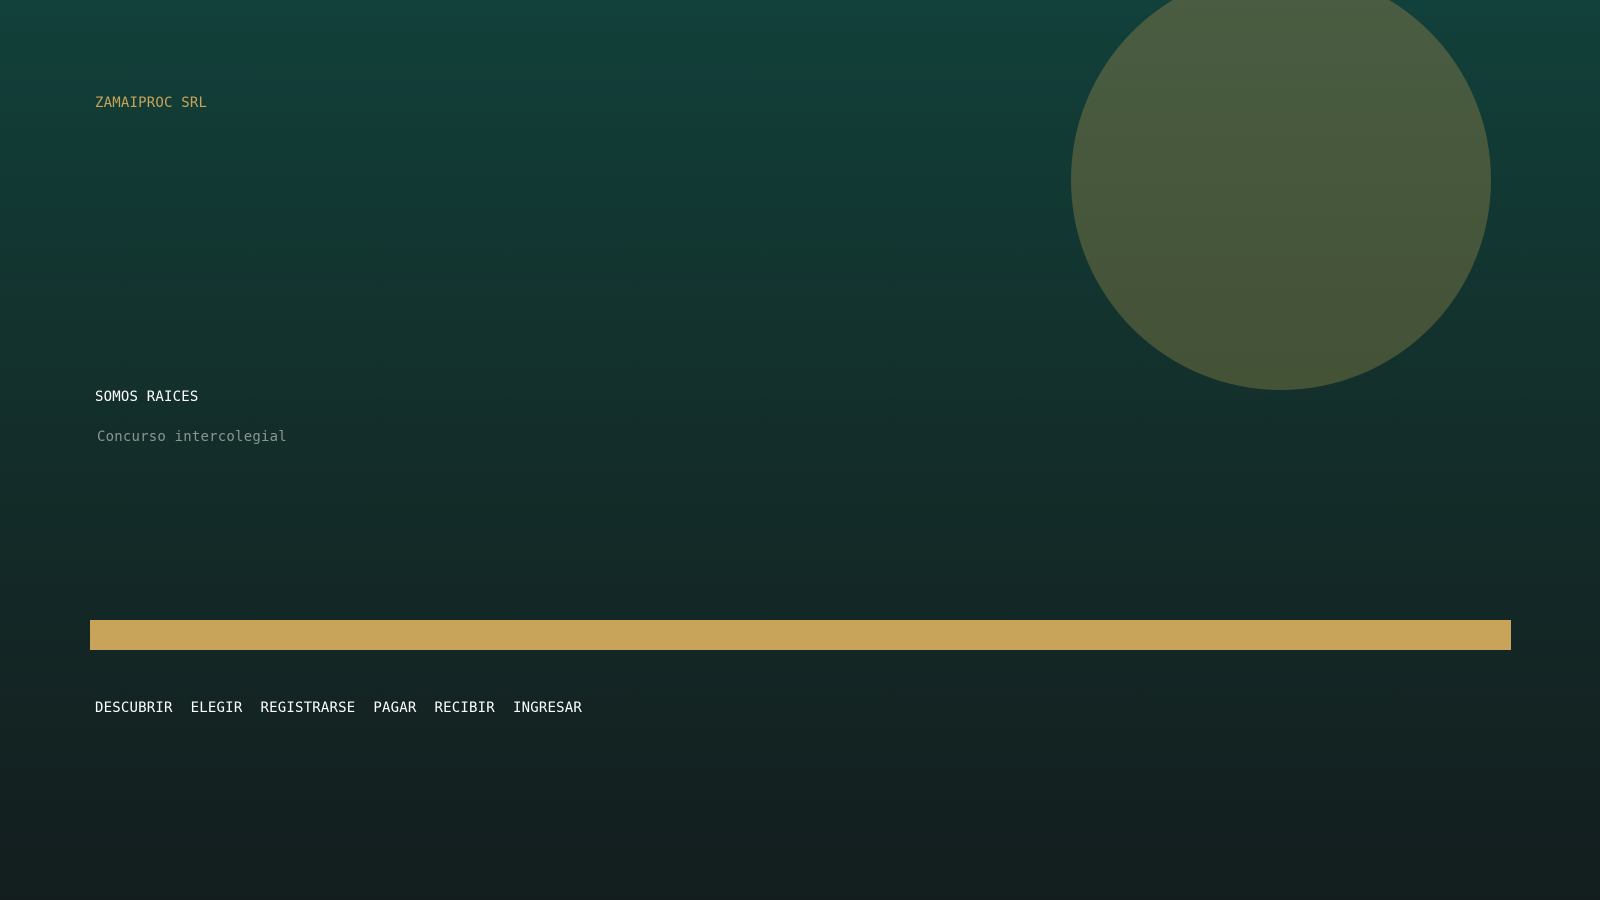  What do you see at coordinates (1281, 195) in the screenshot?
I see `decorative-circle` at bounding box center [1281, 195].